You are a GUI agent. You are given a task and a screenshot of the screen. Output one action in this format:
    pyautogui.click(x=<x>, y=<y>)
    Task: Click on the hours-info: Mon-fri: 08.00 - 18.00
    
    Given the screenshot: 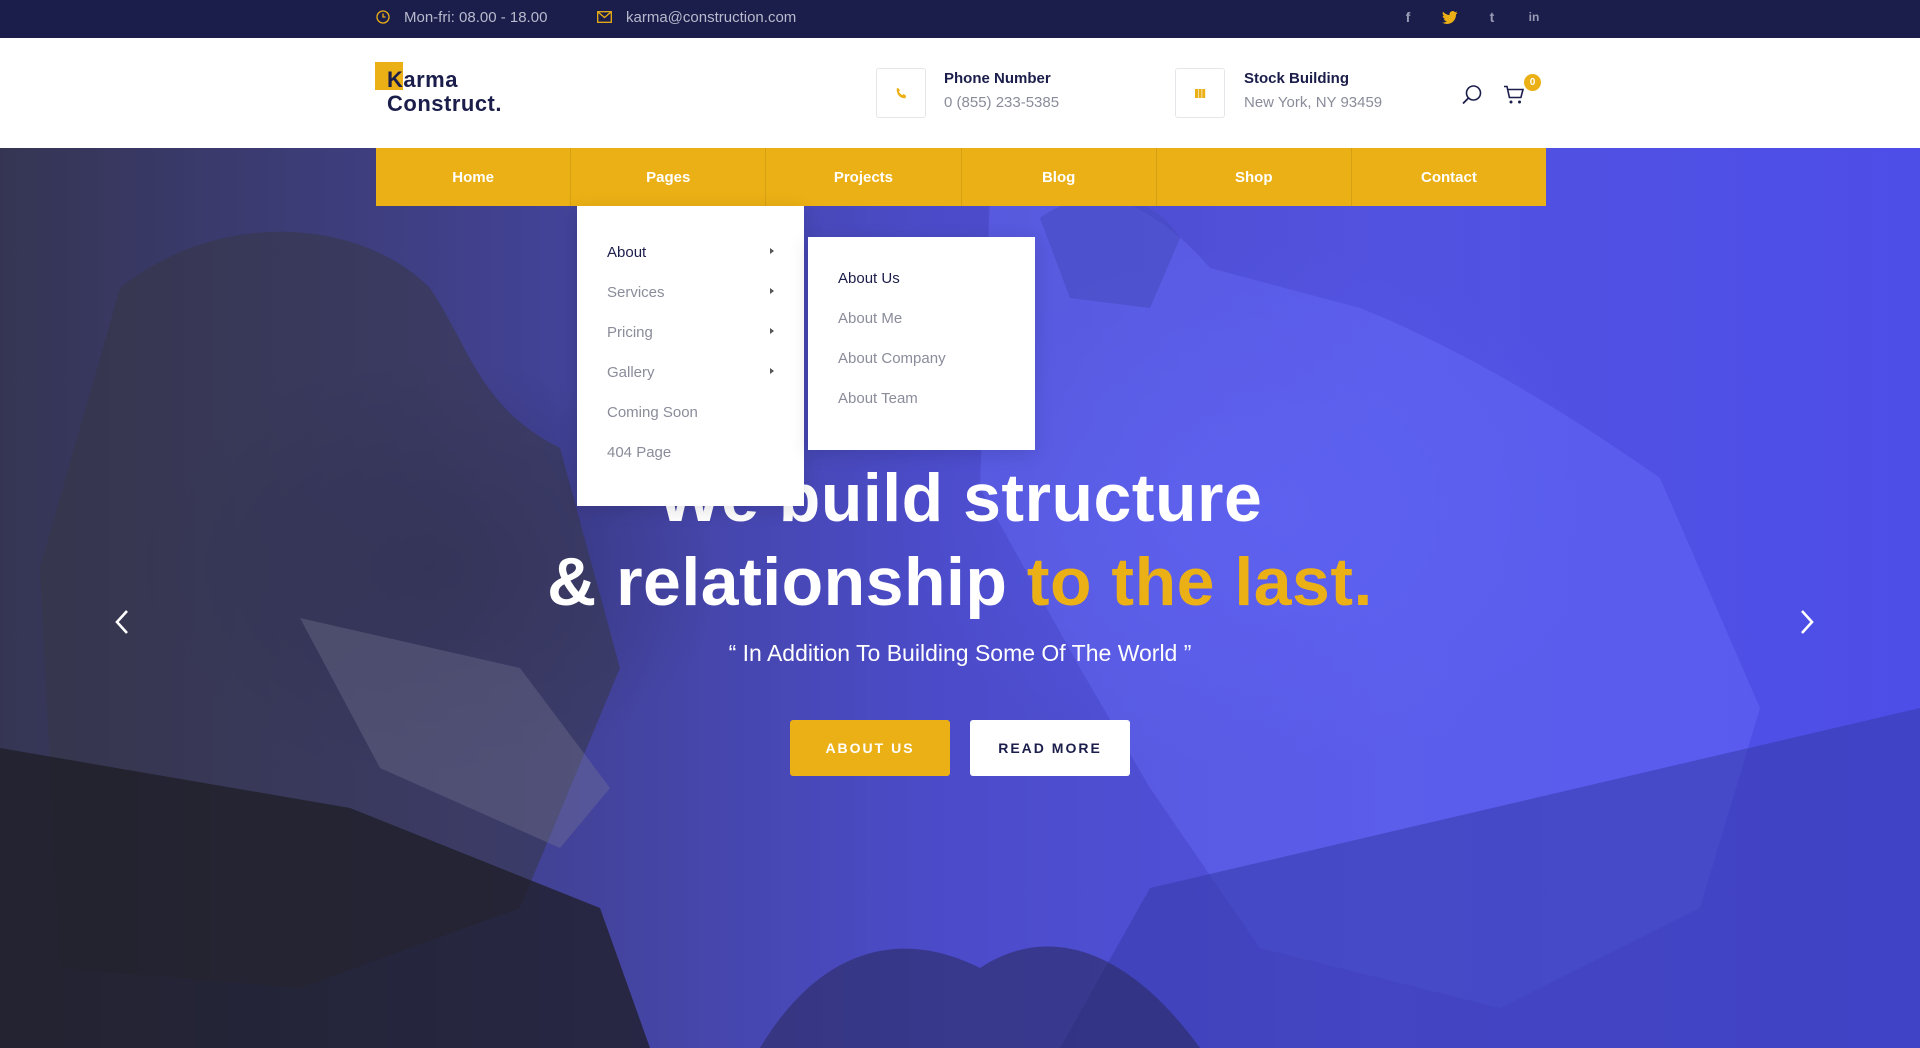 What is the action you would take?
    pyautogui.click(x=461, y=17)
    